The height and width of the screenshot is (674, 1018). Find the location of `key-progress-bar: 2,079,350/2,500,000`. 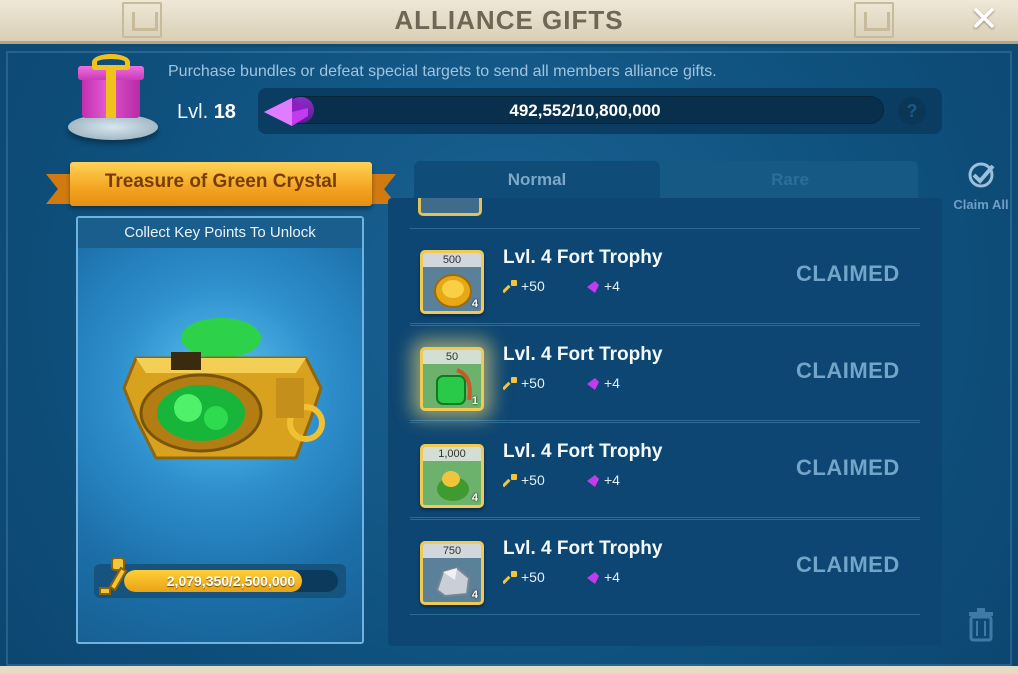

key-progress-bar: 2,079,350/2,500,000 is located at coordinates (231, 581).